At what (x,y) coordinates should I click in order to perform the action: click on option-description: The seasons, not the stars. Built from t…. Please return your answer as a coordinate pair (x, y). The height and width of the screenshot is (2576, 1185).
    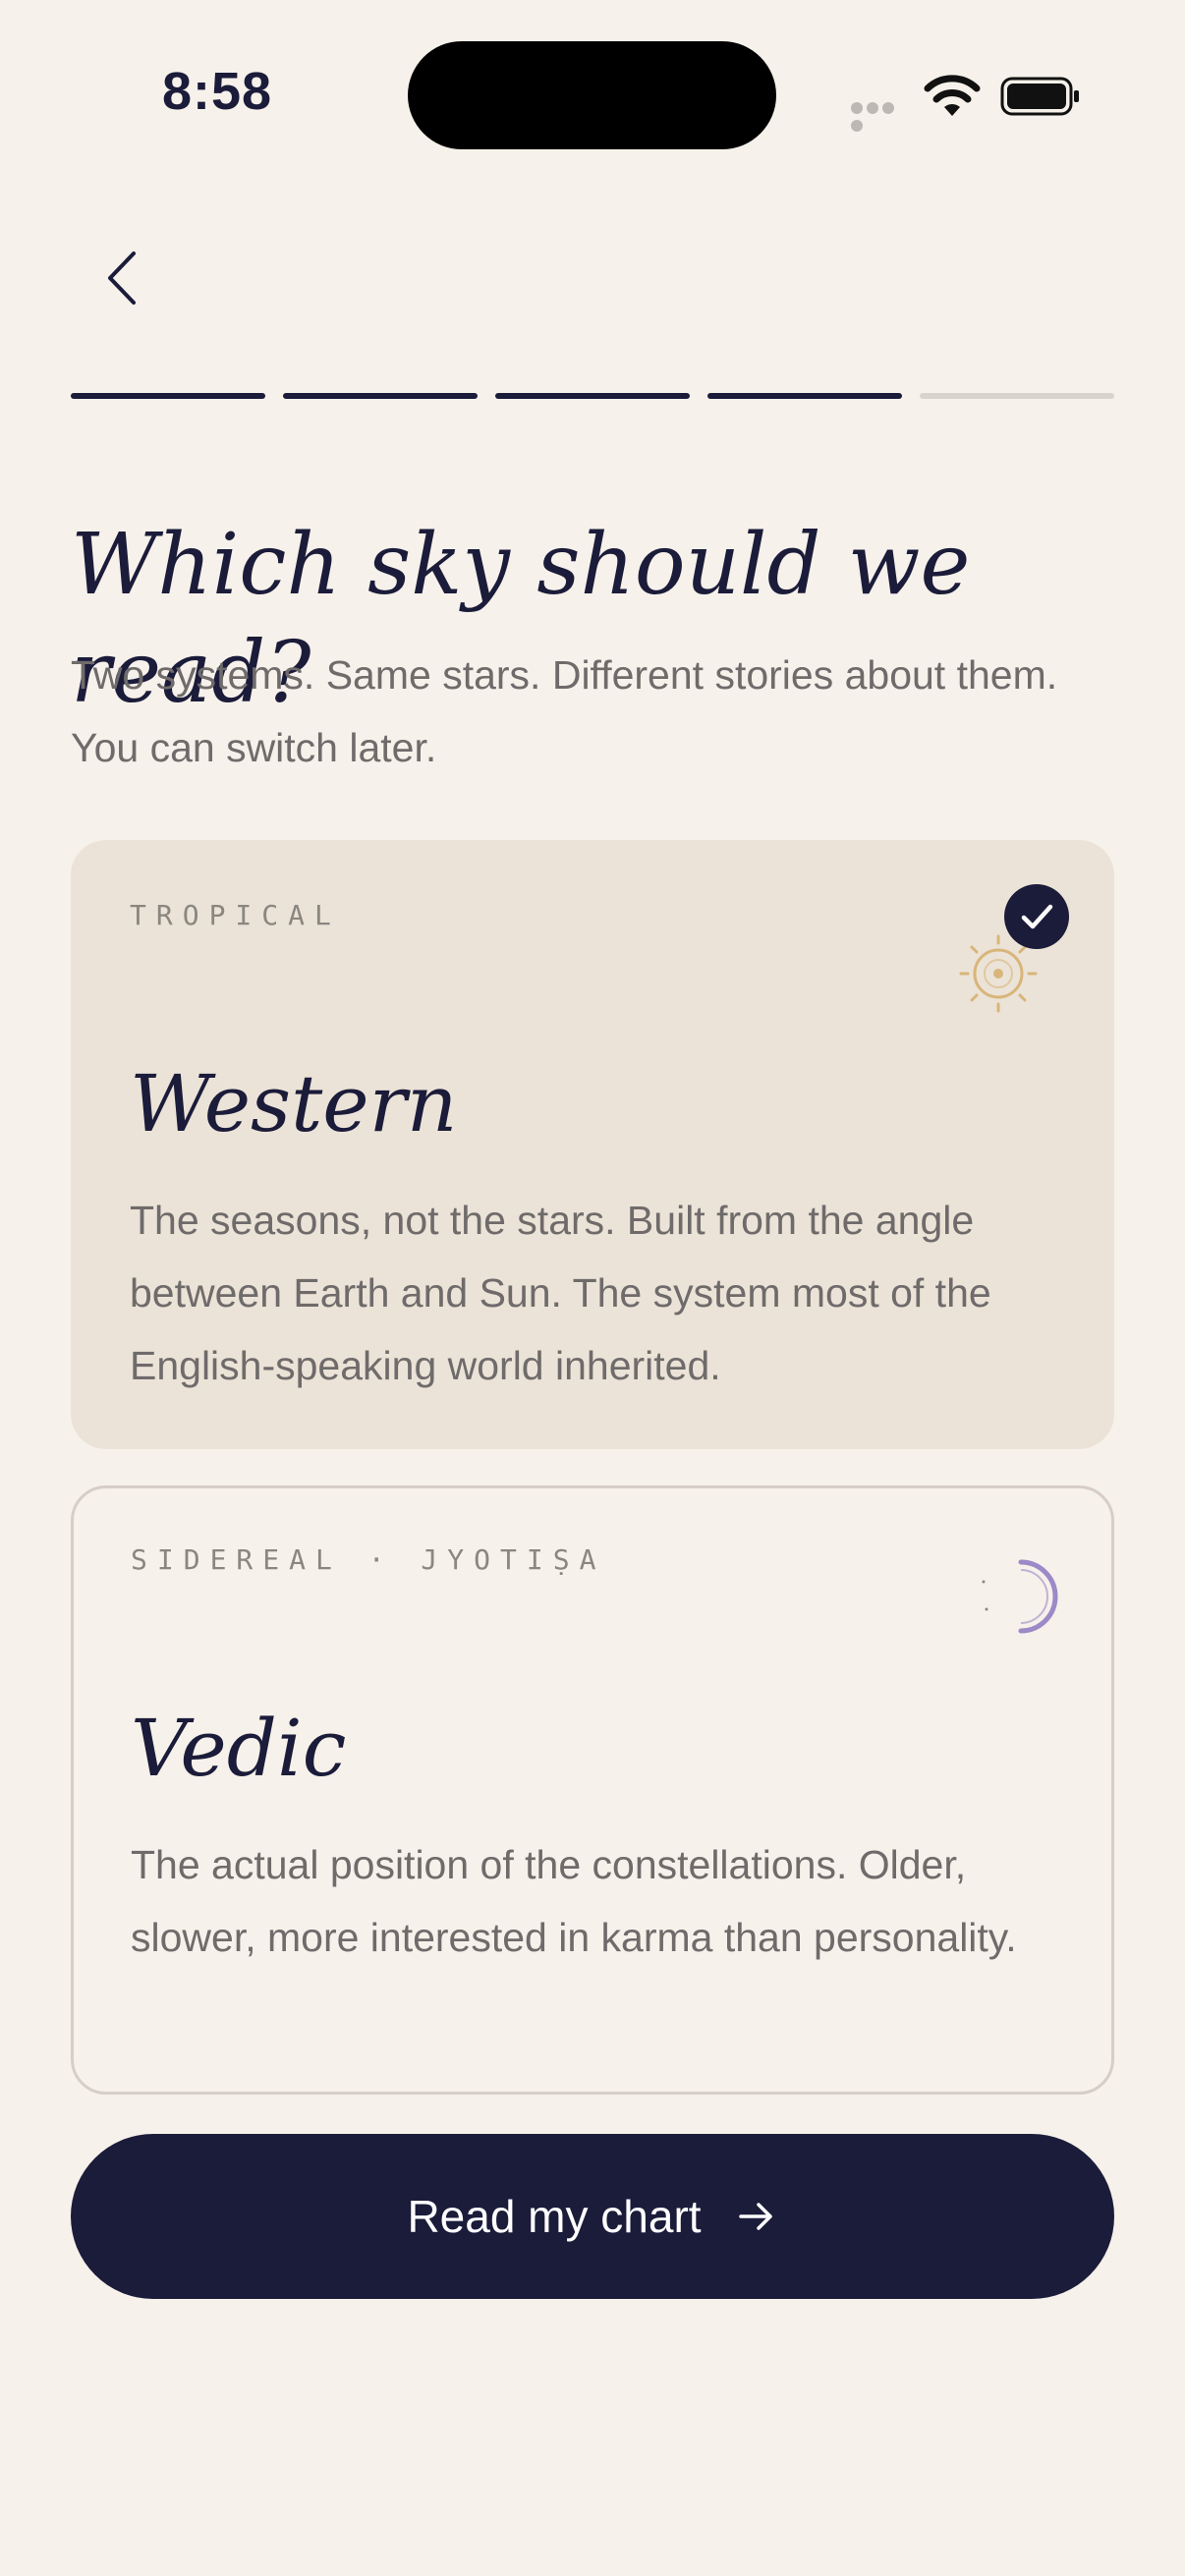
    Looking at the image, I should click on (561, 1293).